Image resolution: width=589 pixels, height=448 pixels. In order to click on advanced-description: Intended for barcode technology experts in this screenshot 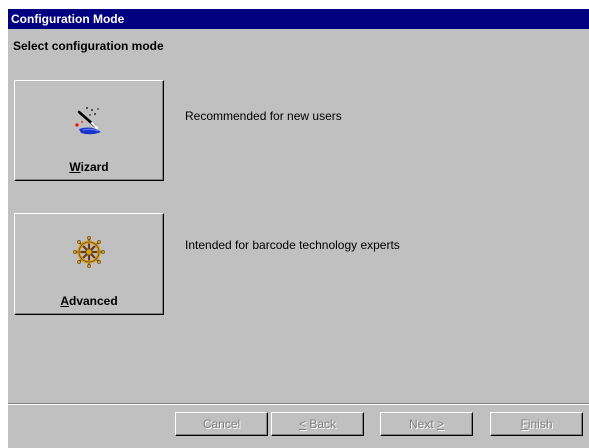, I will do `click(292, 245)`.